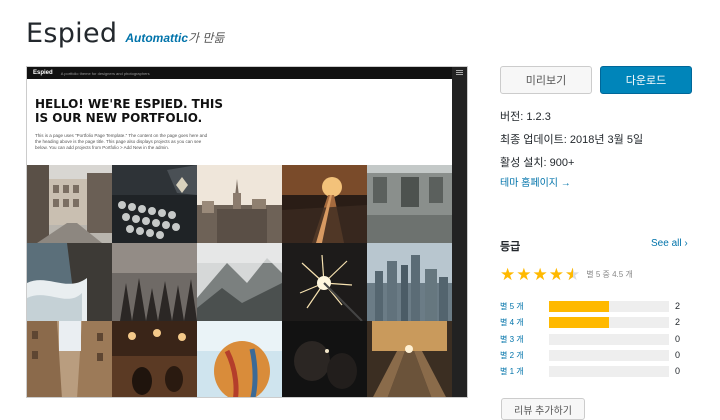 The image size is (720, 420). I want to click on rating-label: 별 4 개, so click(524, 322).